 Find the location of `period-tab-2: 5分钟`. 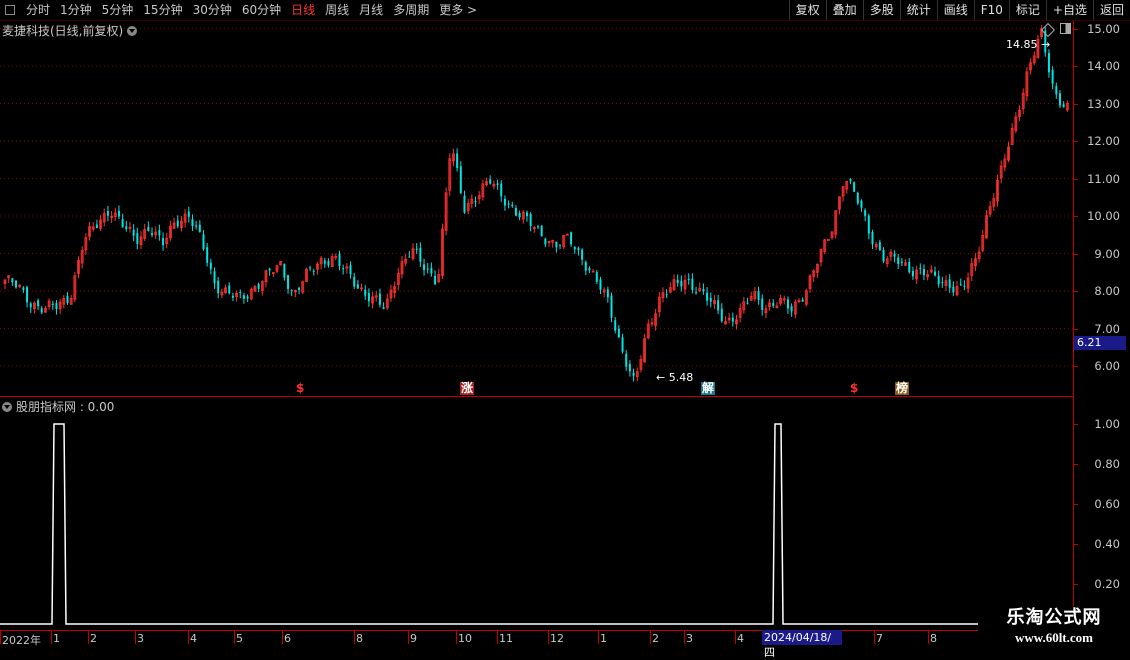

period-tab-2: 5分钟 is located at coordinates (118, 10).